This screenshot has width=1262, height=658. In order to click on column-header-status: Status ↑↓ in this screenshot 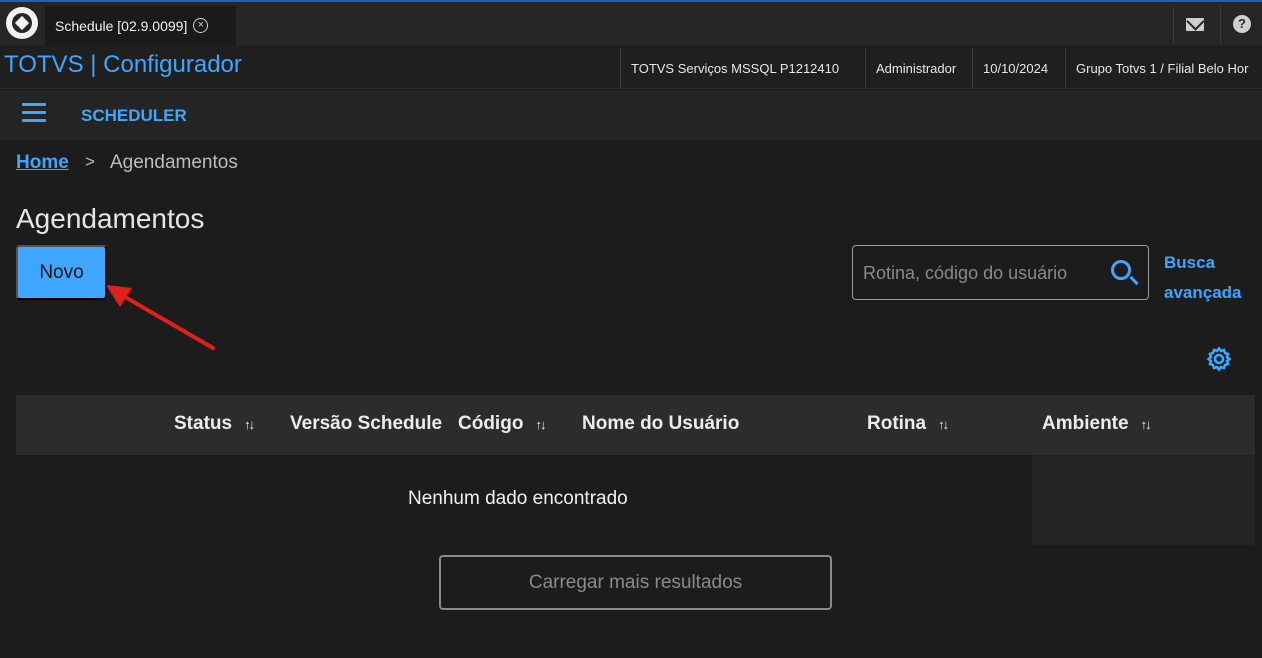, I will do `click(214, 424)`.